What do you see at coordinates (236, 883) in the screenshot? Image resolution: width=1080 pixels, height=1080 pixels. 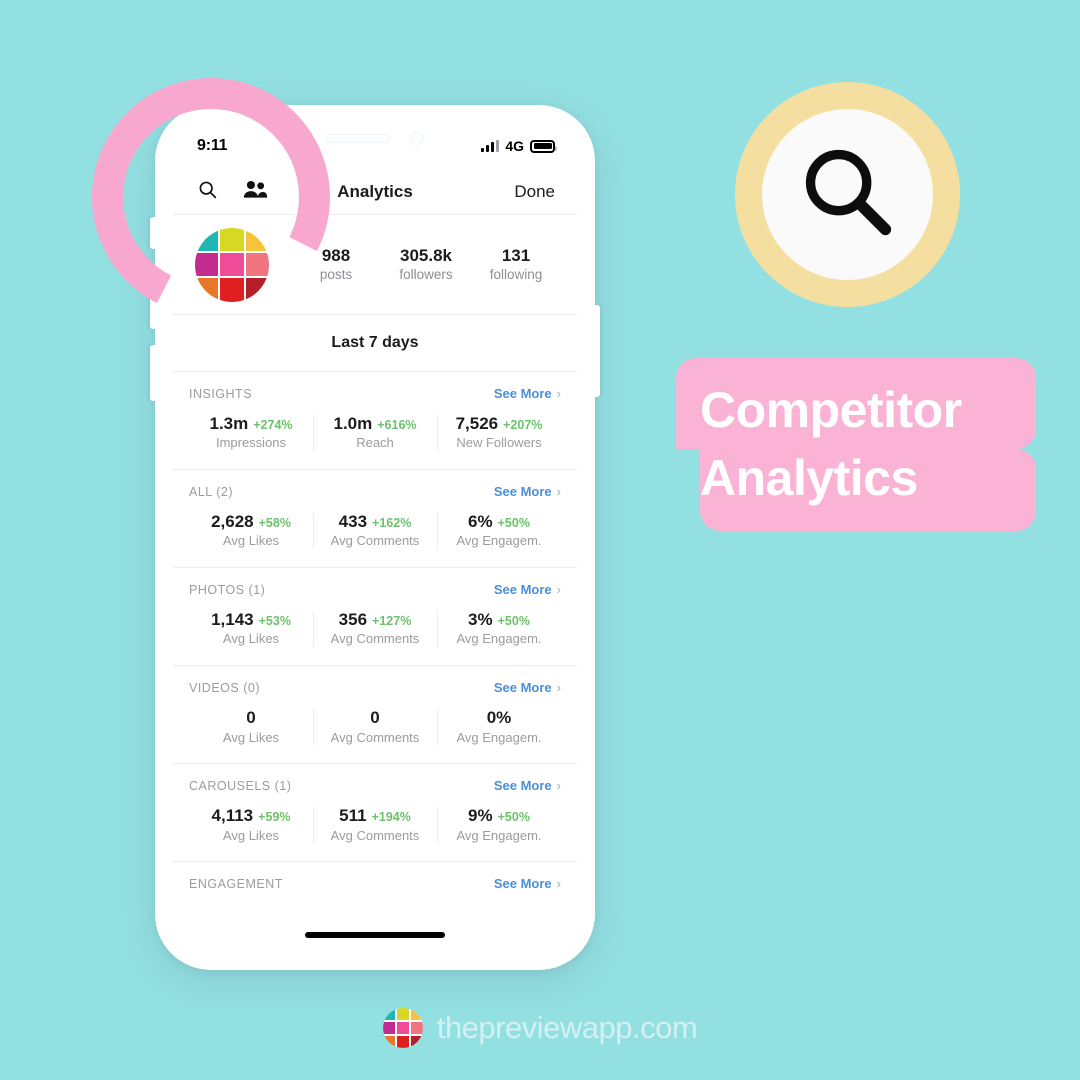 I see `section-engagement-title: ENGAGEMENT` at bounding box center [236, 883].